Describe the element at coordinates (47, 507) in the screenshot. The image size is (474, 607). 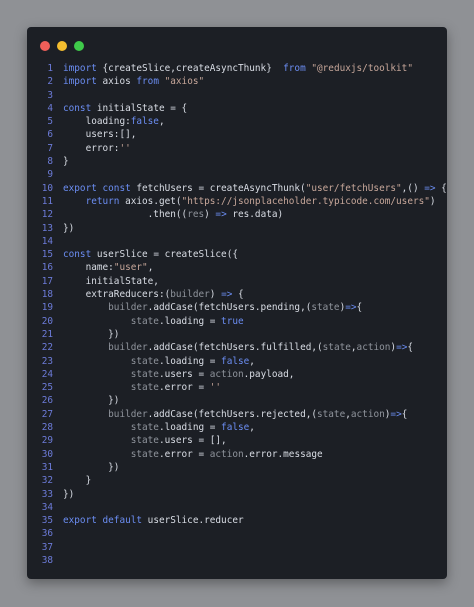
I see `line-number: 34` at that location.